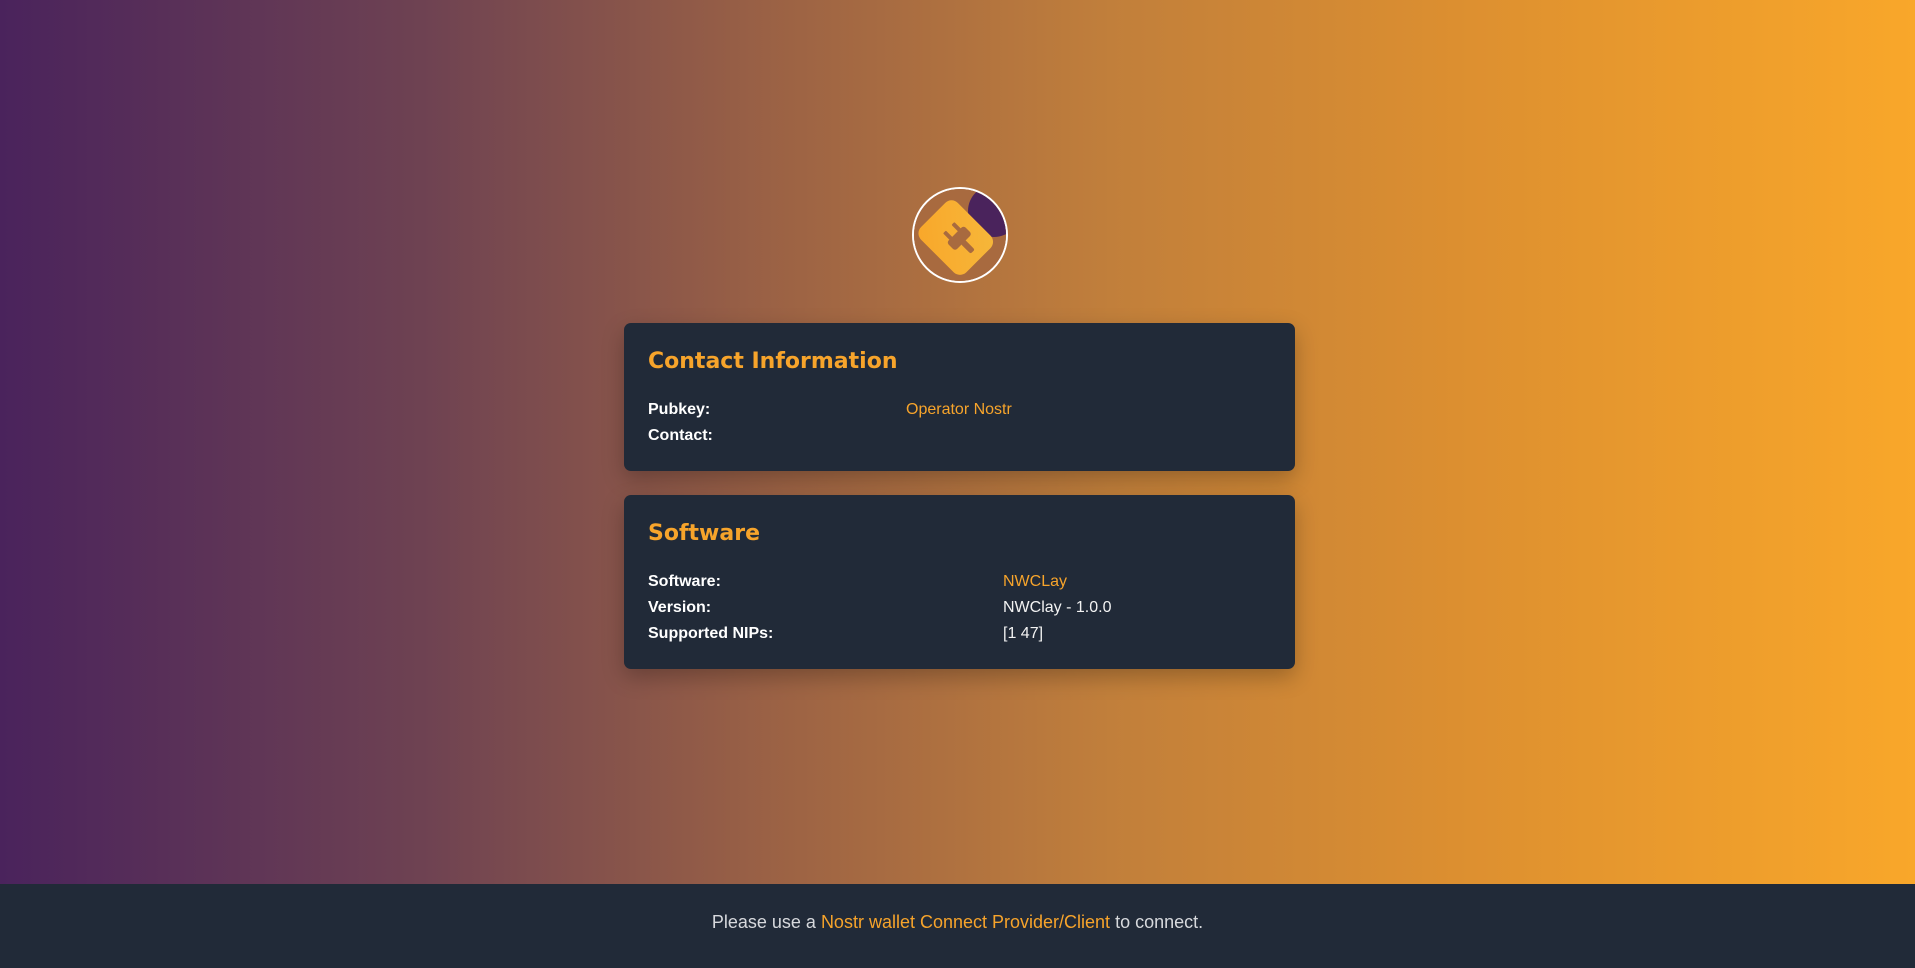  I want to click on software-link: NWCLay, so click(1035, 582).